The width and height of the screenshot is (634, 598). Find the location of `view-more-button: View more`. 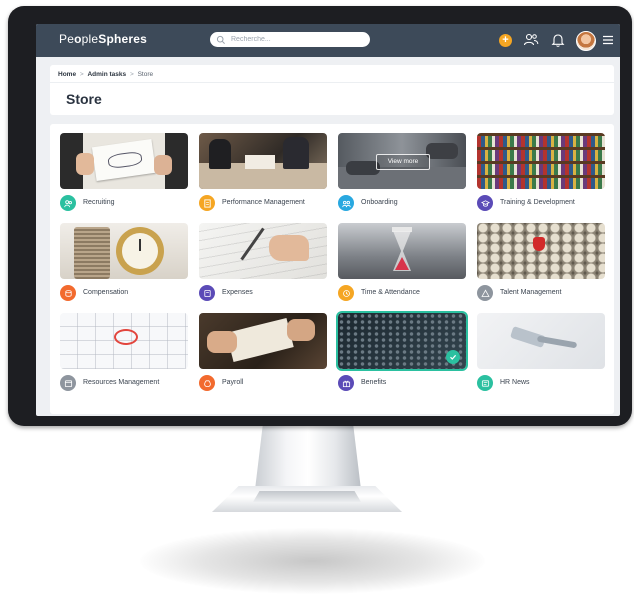

view-more-button: View more is located at coordinates (403, 162).